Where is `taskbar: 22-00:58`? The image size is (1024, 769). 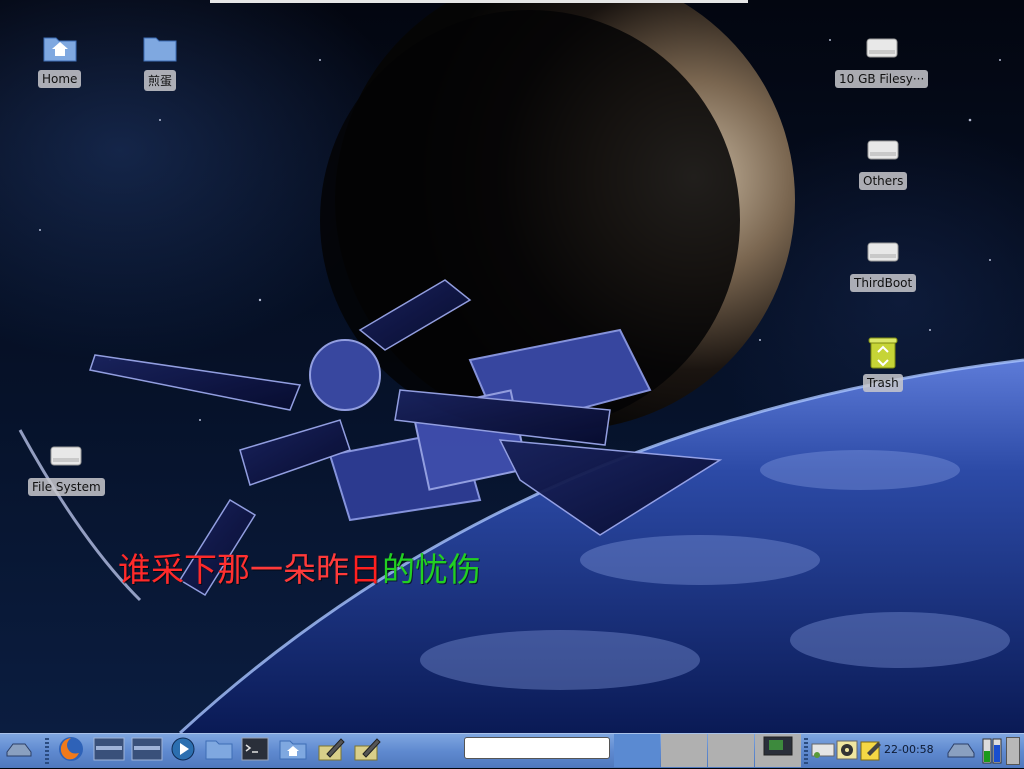 taskbar: 22-00:58 is located at coordinates (512, 750).